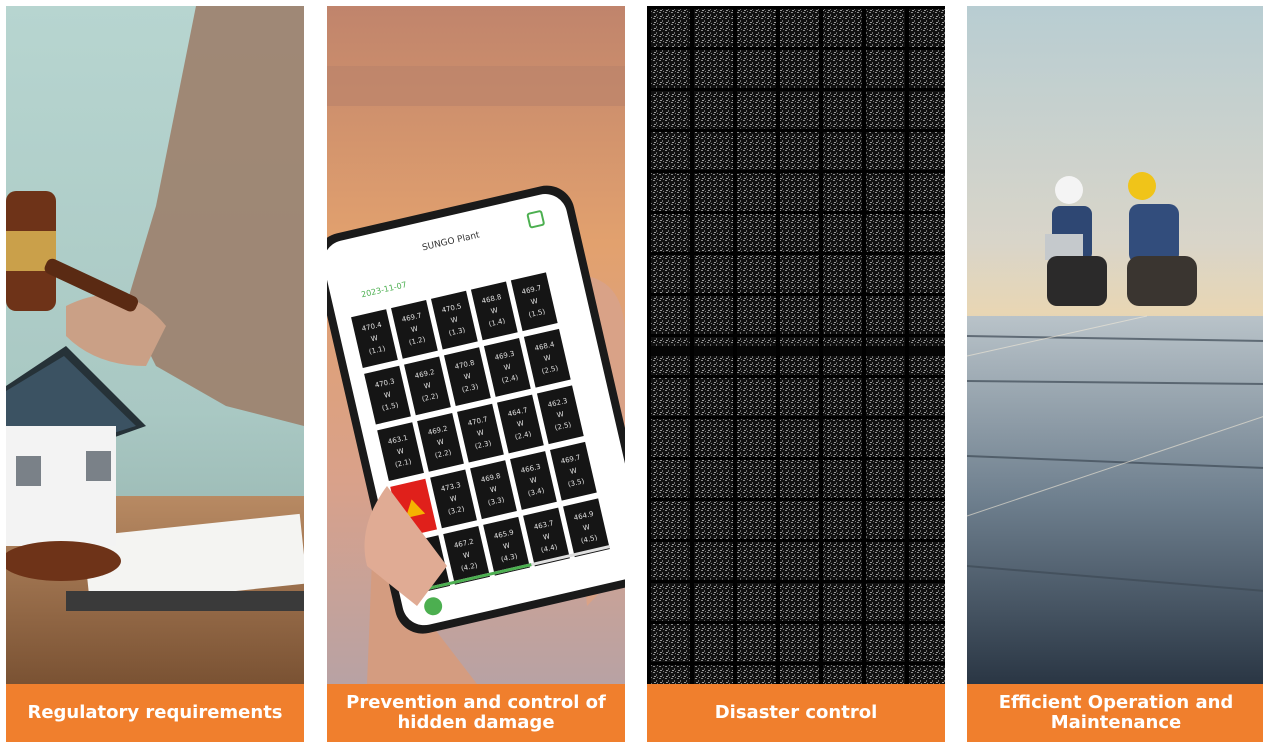 This screenshot has width=1263, height=742. Describe the element at coordinates (796, 713) in the screenshot. I see `card-caption: Disaster control` at that location.